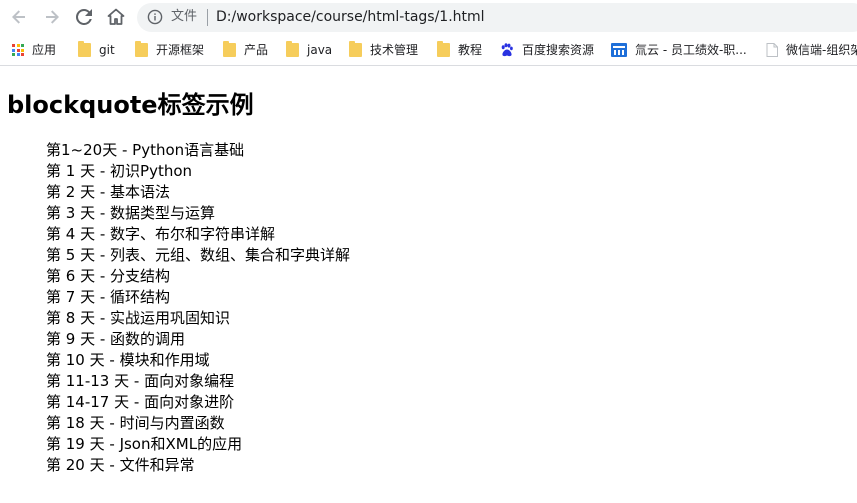  What do you see at coordinates (140, 381) in the screenshot?
I see `blockquote-line: 第 11-13 天 - 面向对象编程` at bounding box center [140, 381].